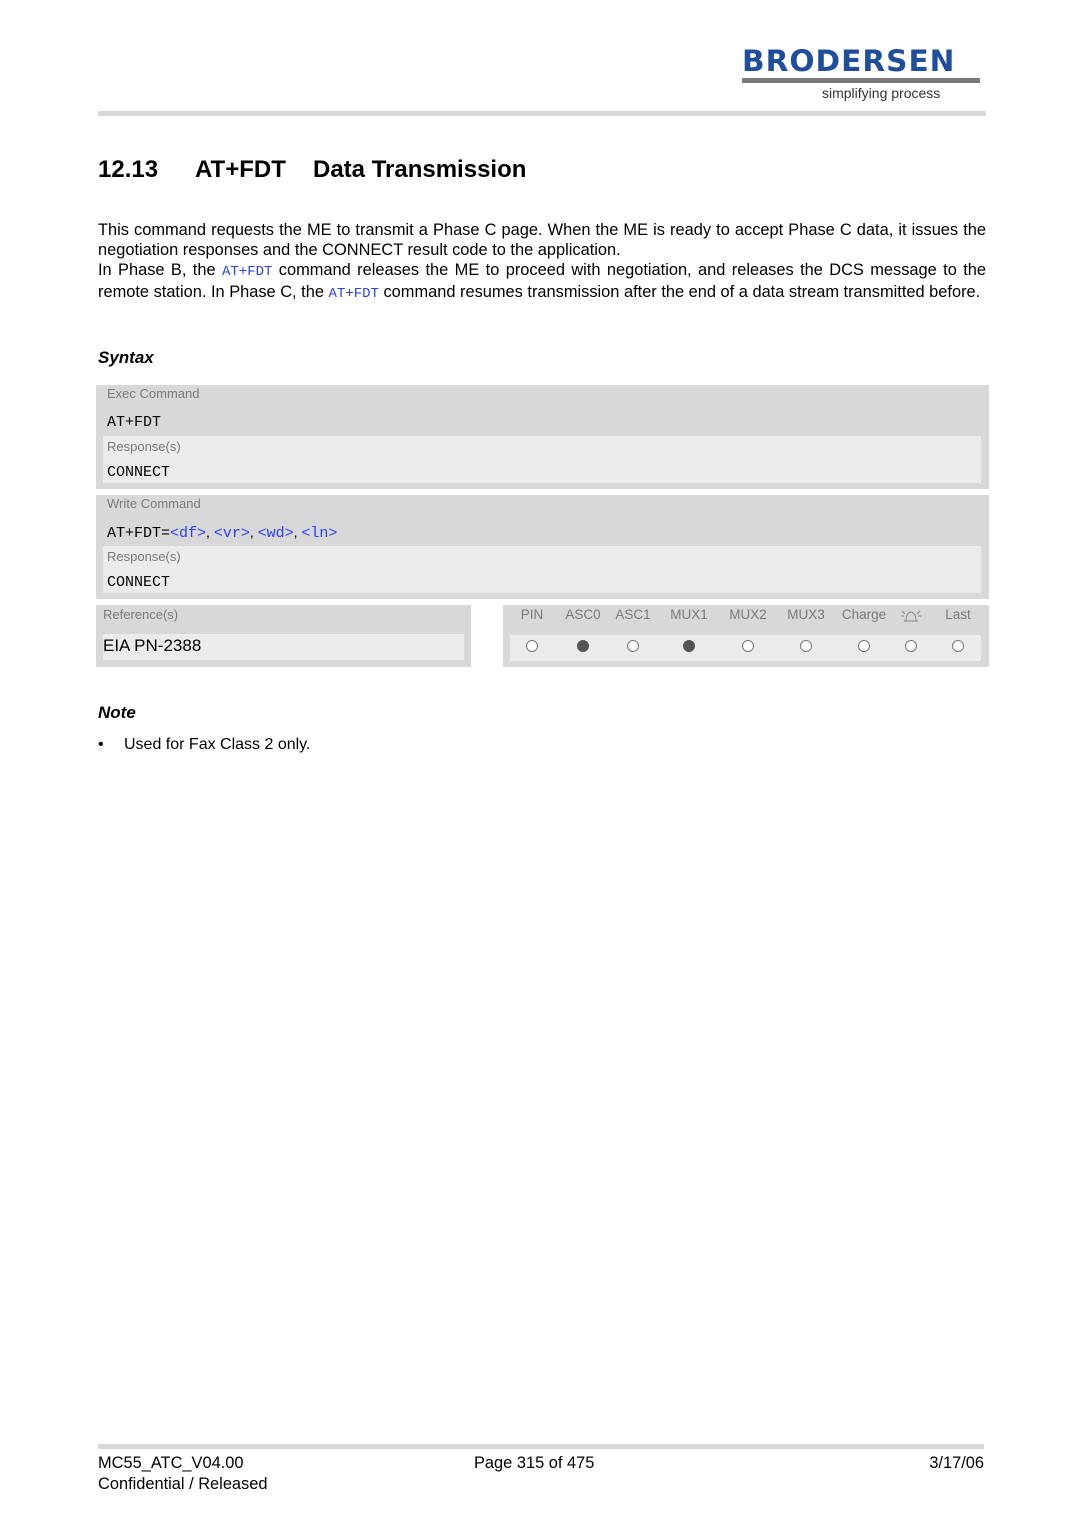  I want to click on section-number: 12.13, so click(128, 169).